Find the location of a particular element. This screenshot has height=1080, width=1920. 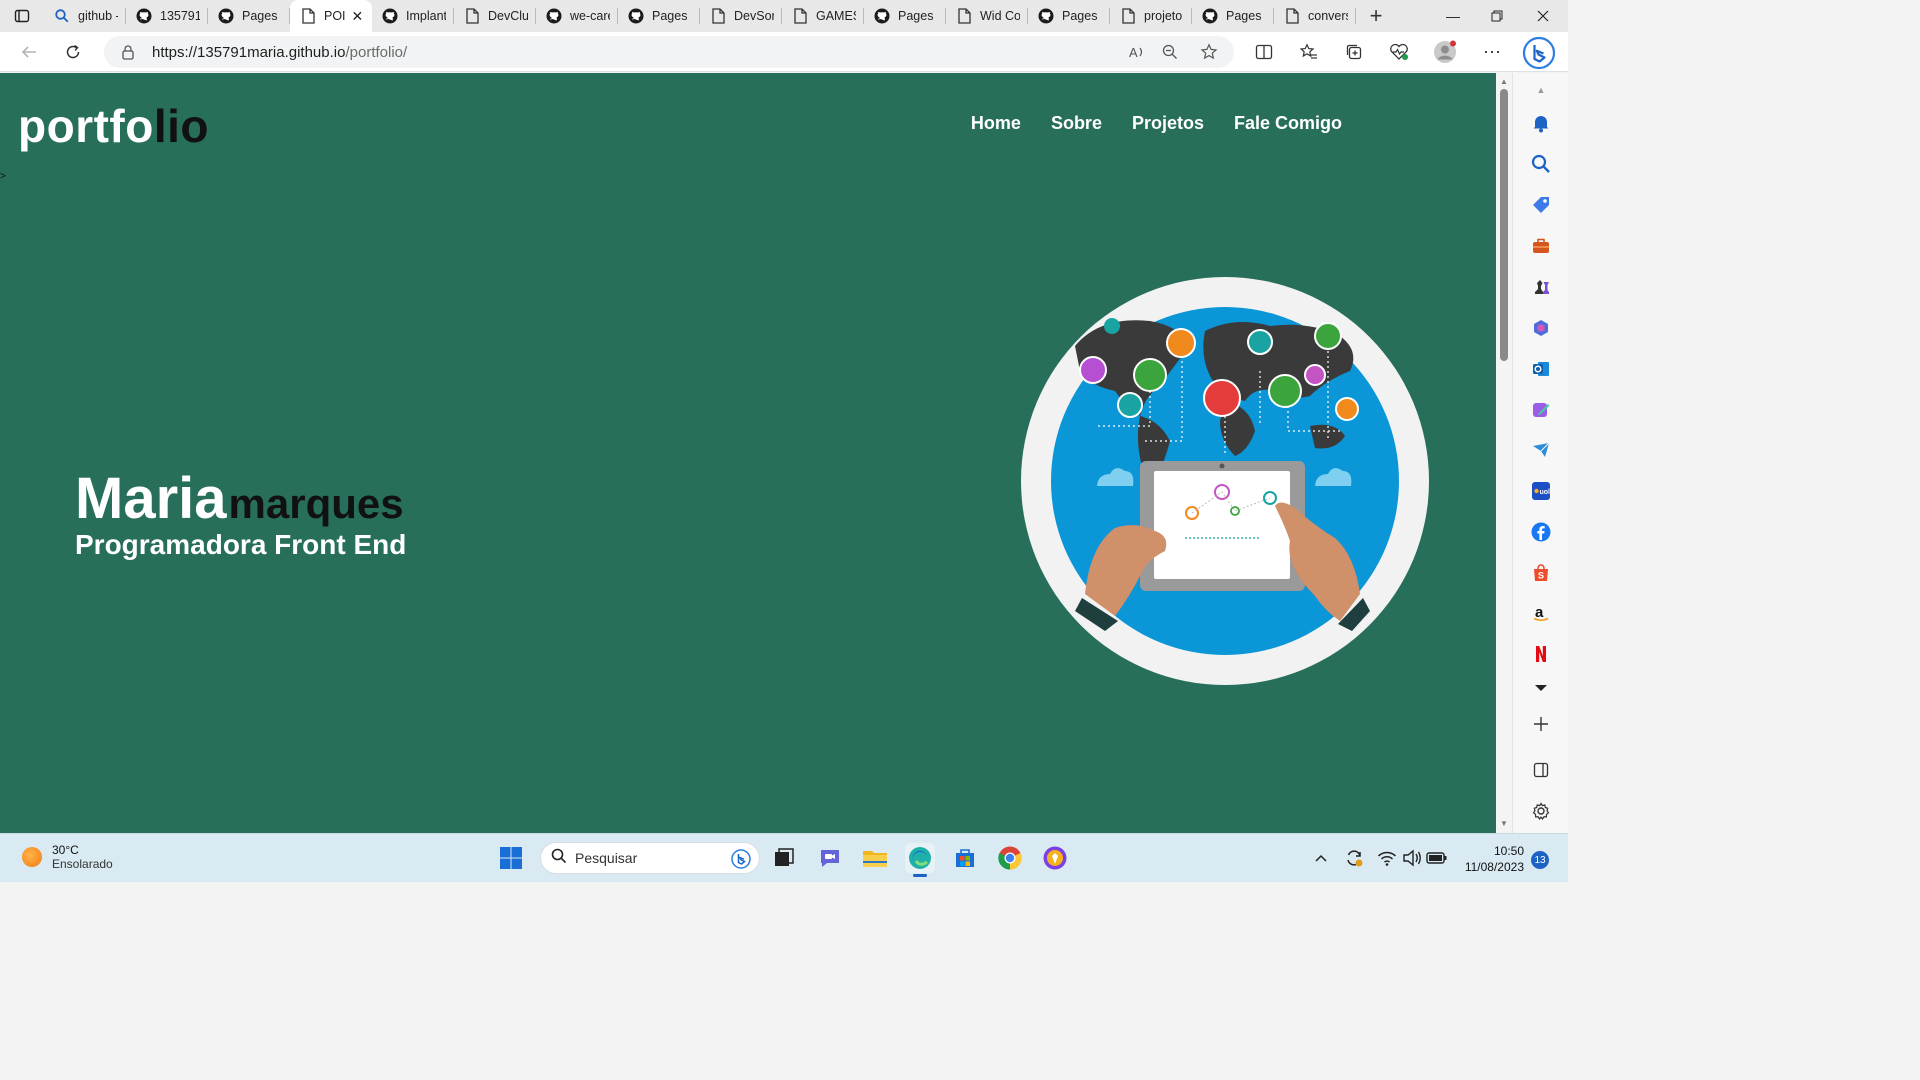

avatar-icon is located at coordinates (1445, 51).